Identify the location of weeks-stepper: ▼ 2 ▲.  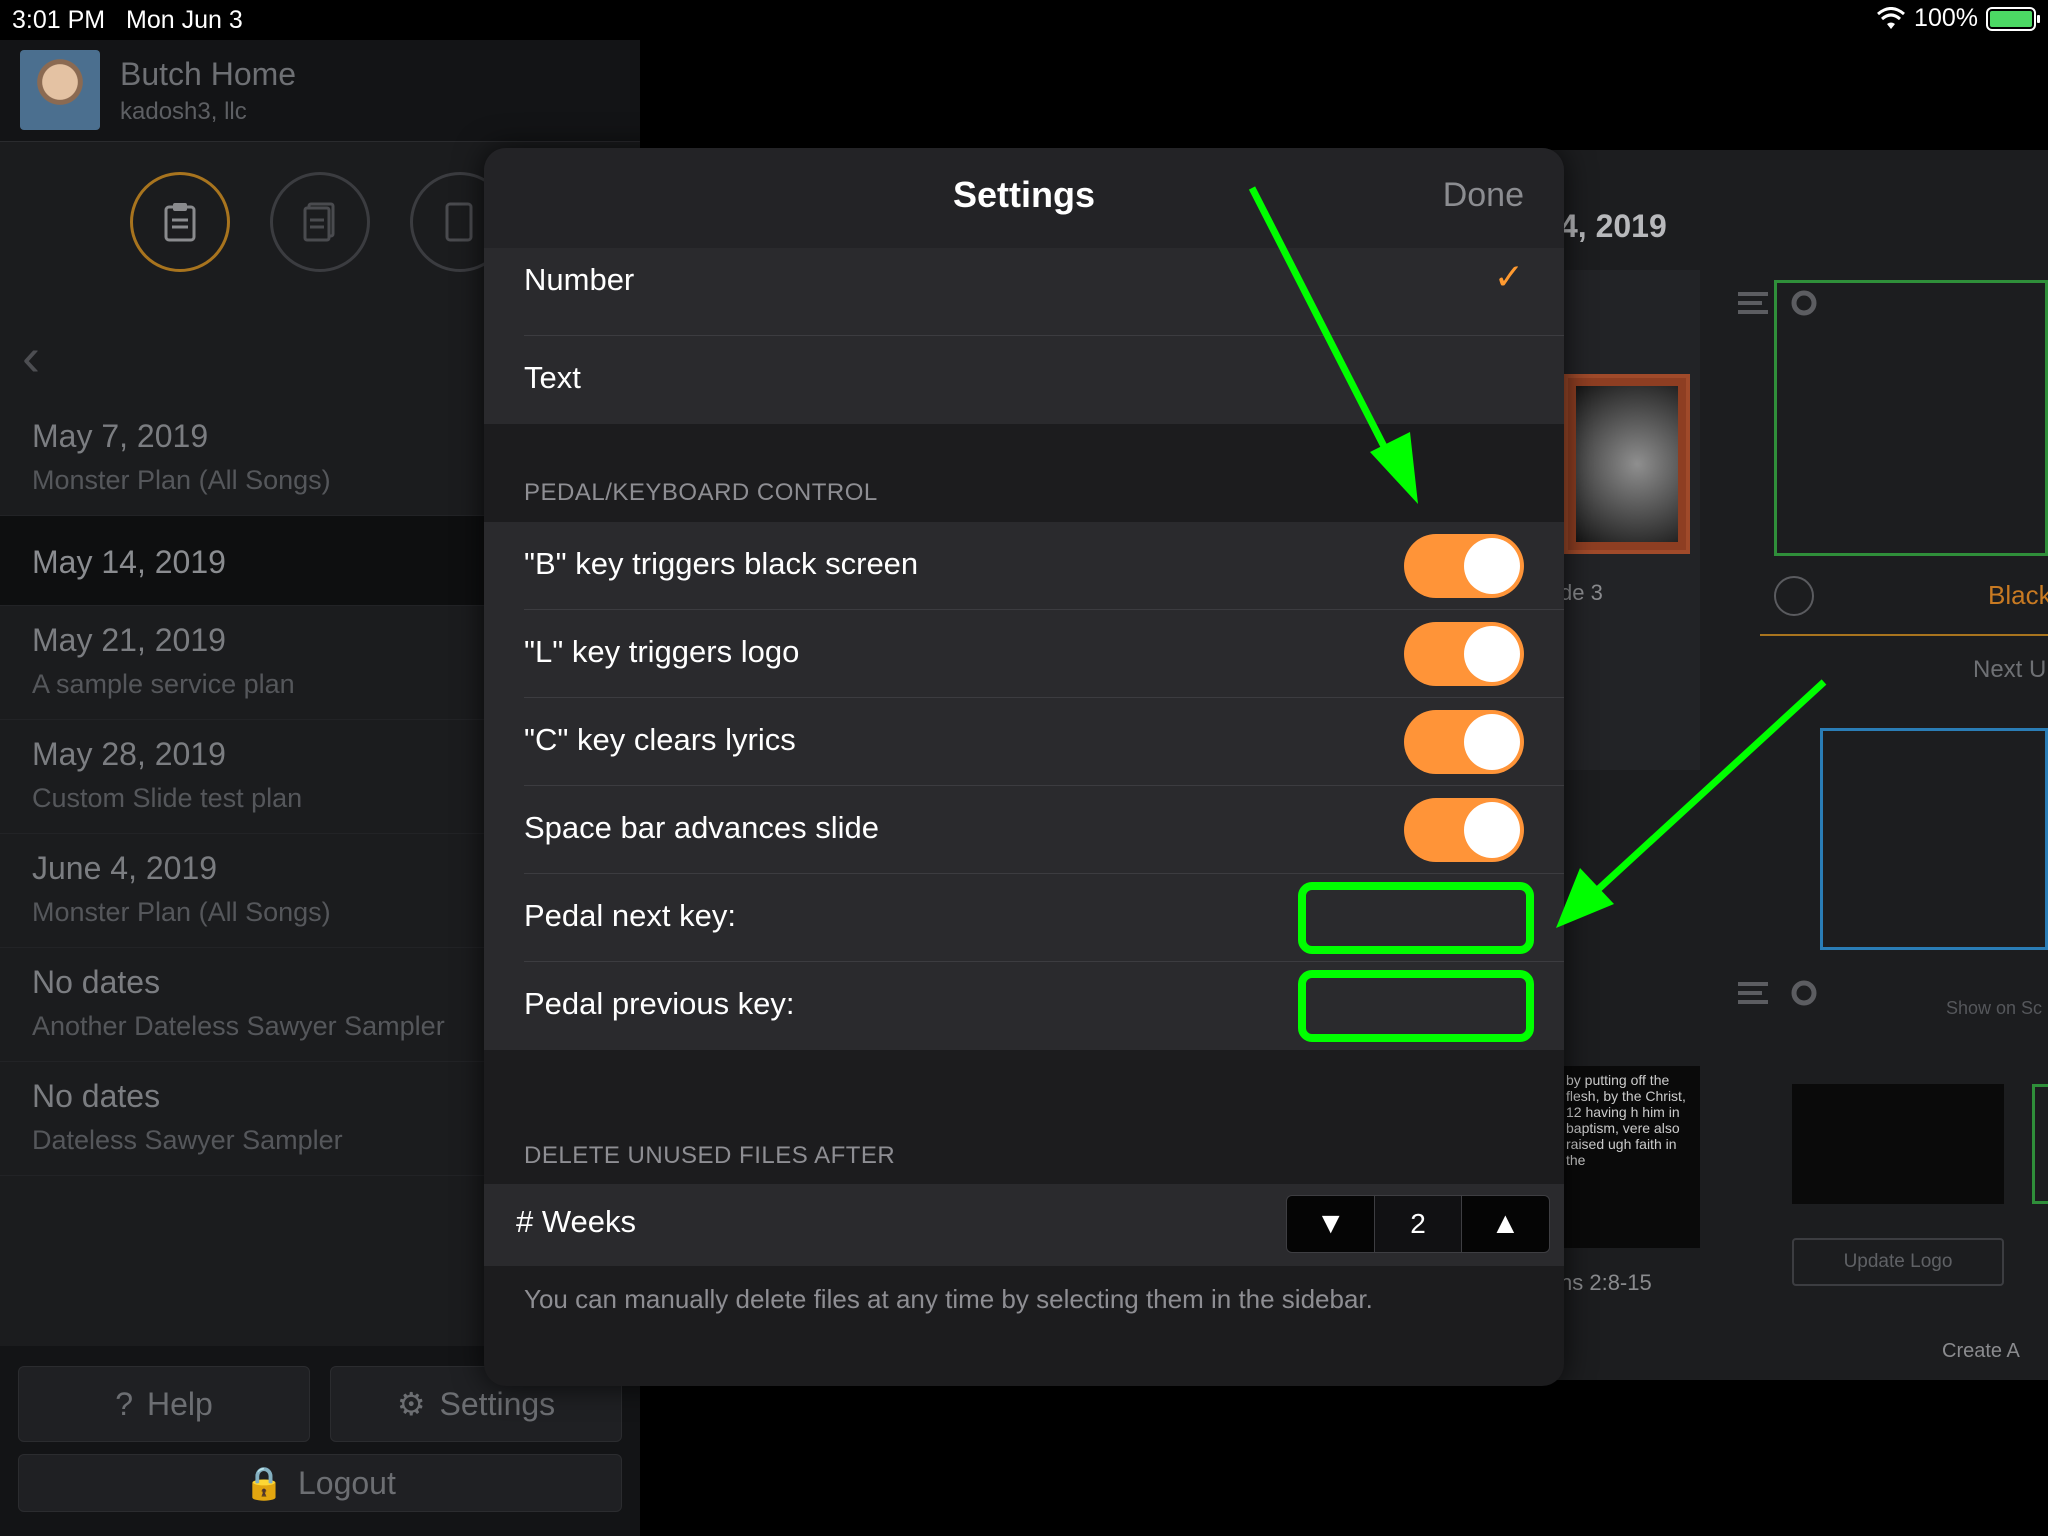
(1418, 1224).